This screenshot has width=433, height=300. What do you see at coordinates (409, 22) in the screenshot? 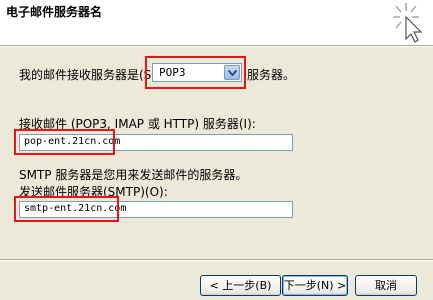
I see `wizard-sparkle-icon` at bounding box center [409, 22].